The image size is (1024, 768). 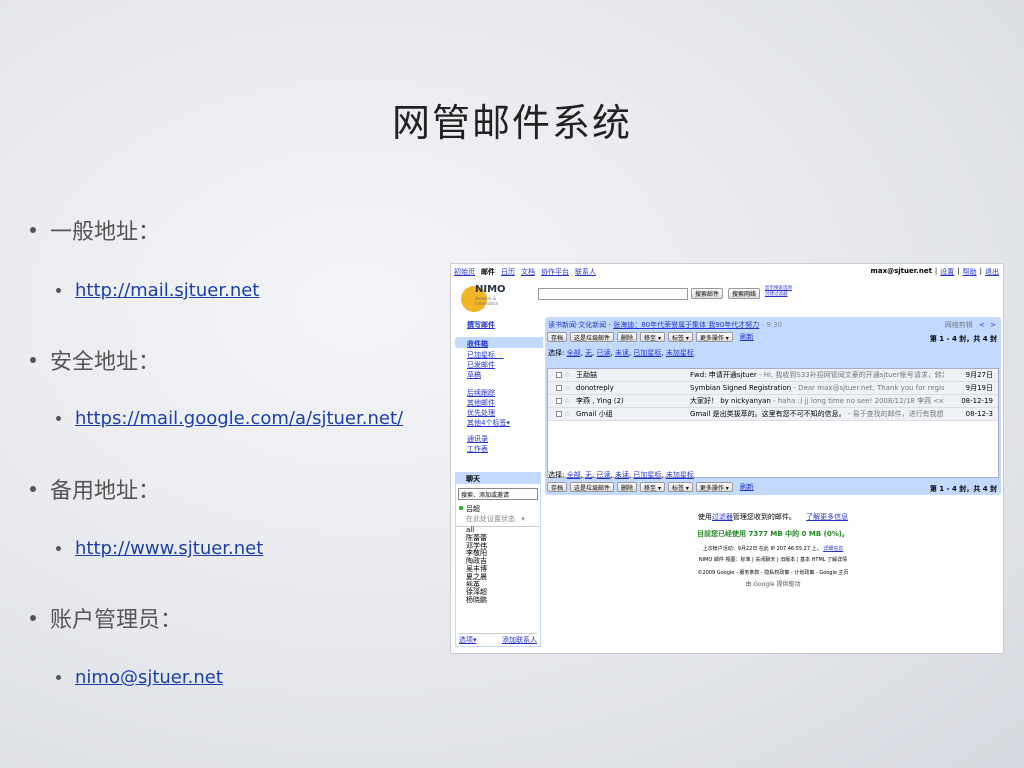 I want to click on chat-header: 聊天, so click(x=498, y=478).